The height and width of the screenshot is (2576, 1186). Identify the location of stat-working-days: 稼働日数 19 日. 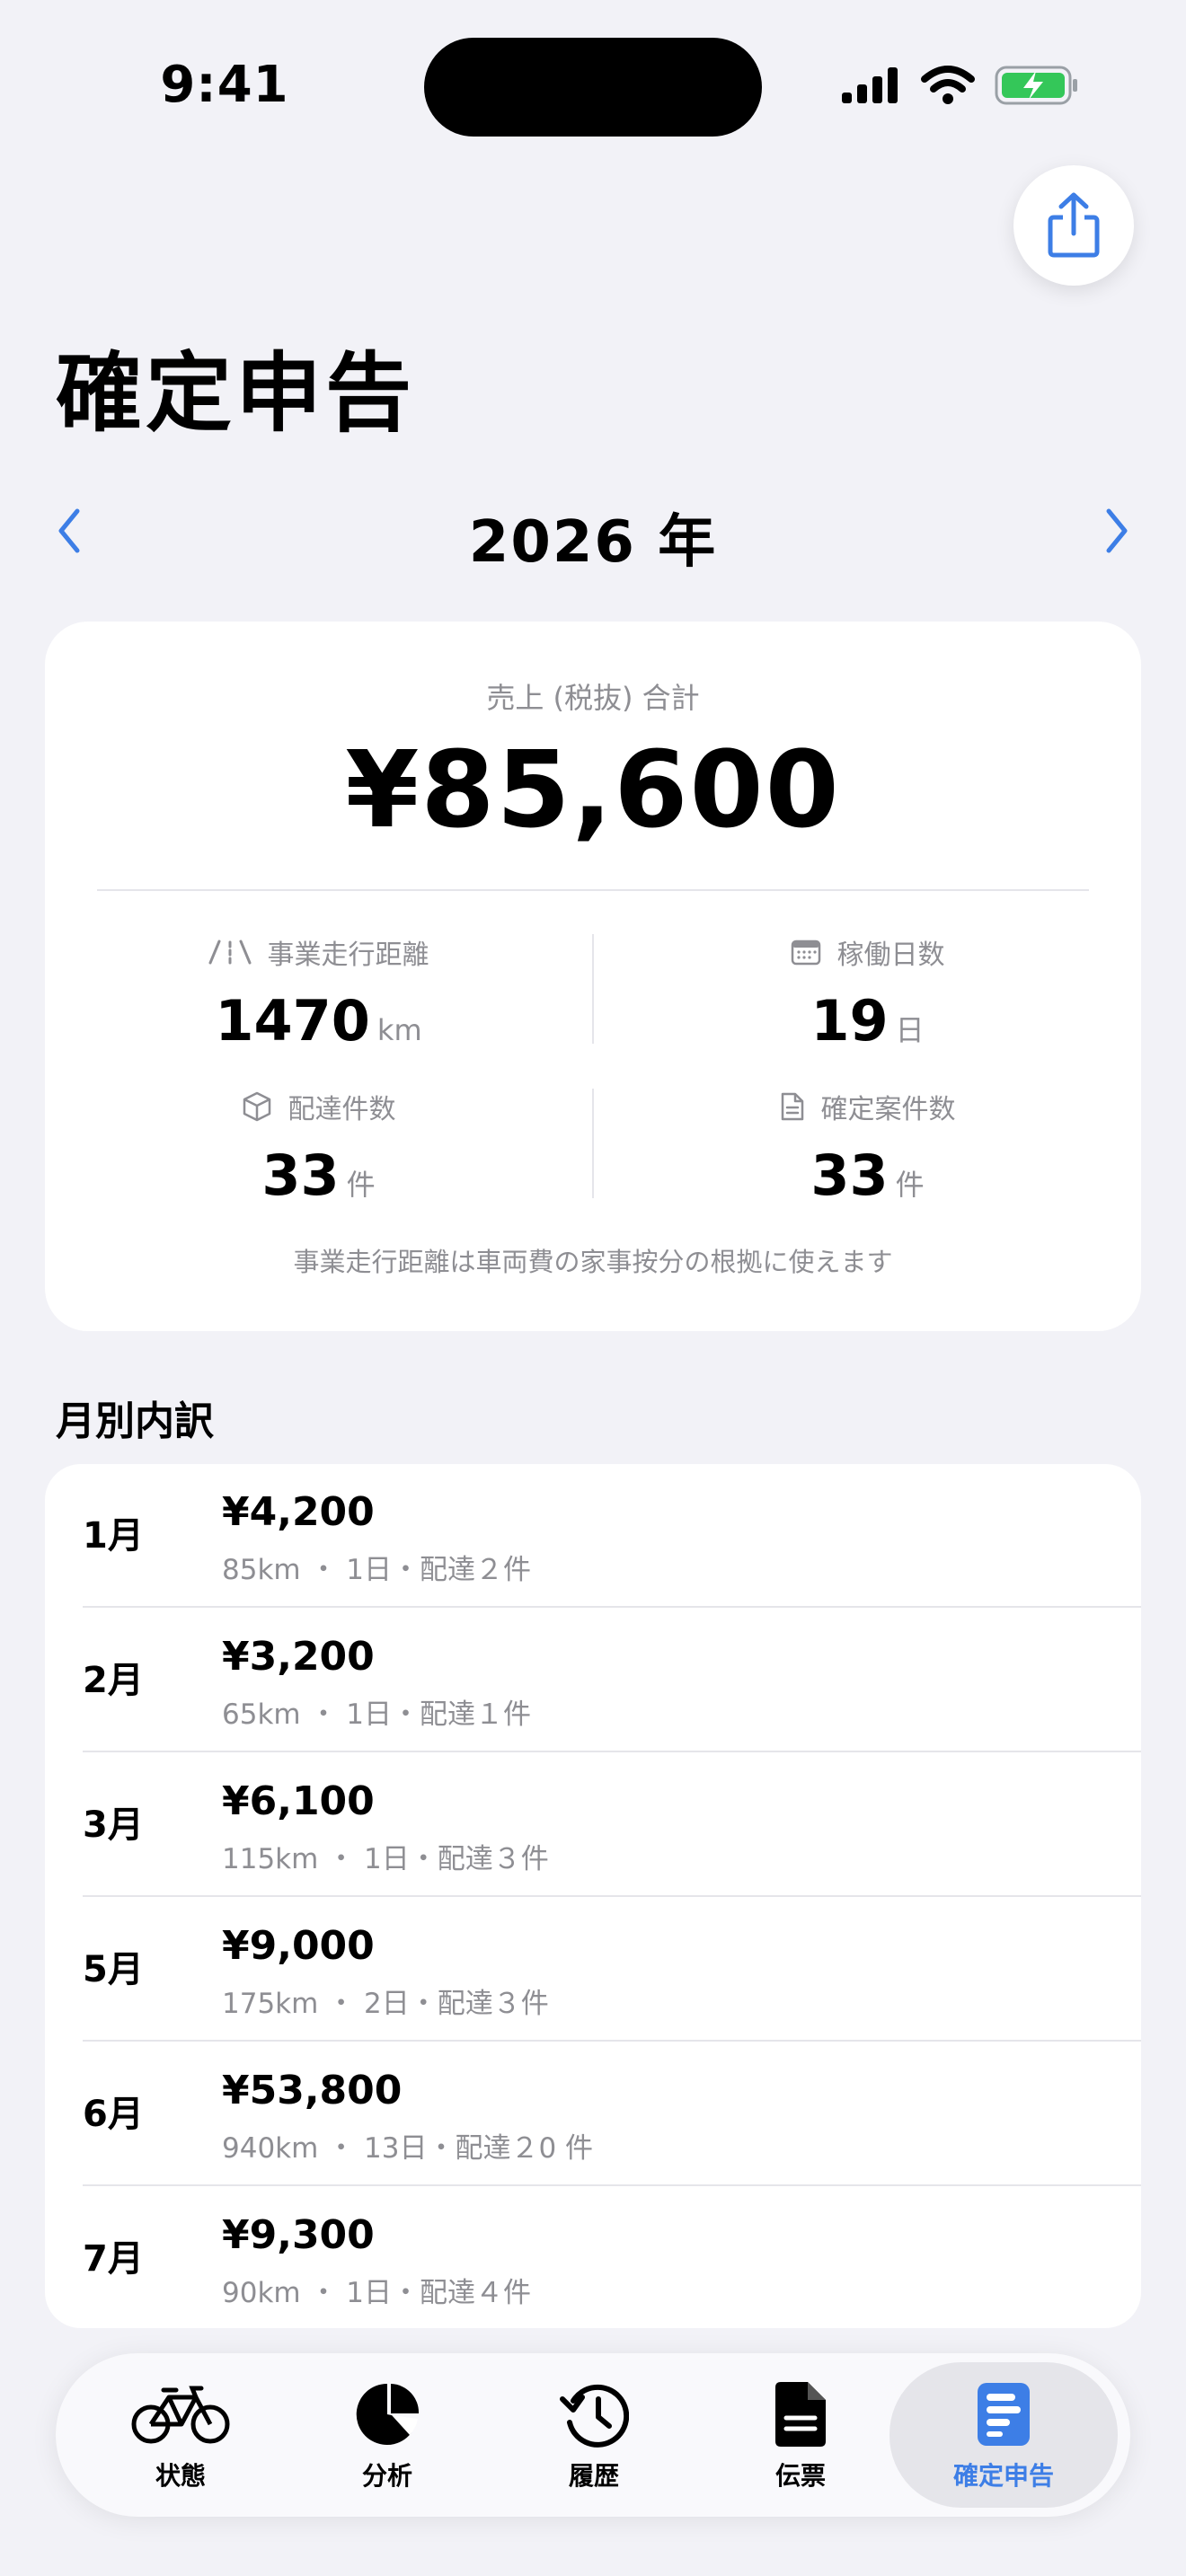
(867, 993).